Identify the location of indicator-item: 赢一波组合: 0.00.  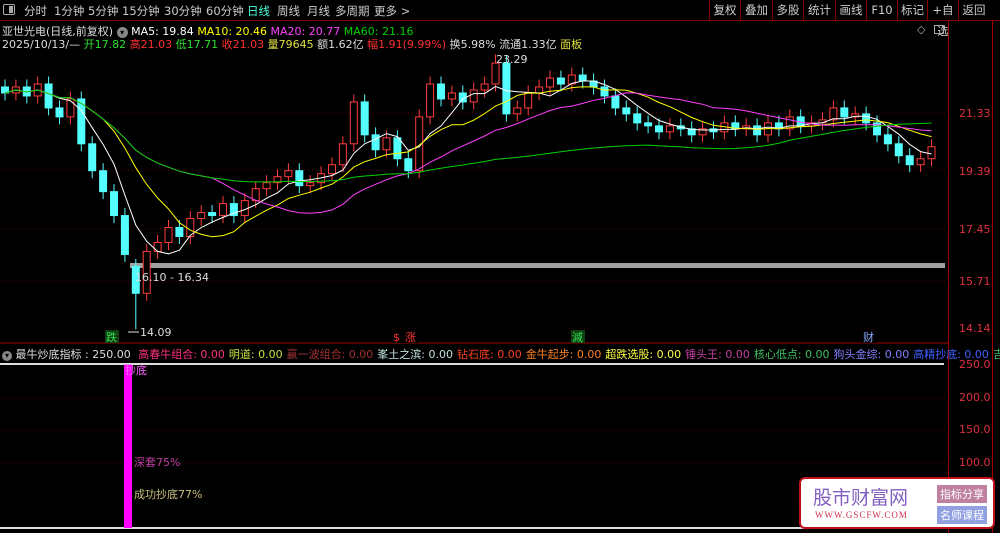
(330, 354).